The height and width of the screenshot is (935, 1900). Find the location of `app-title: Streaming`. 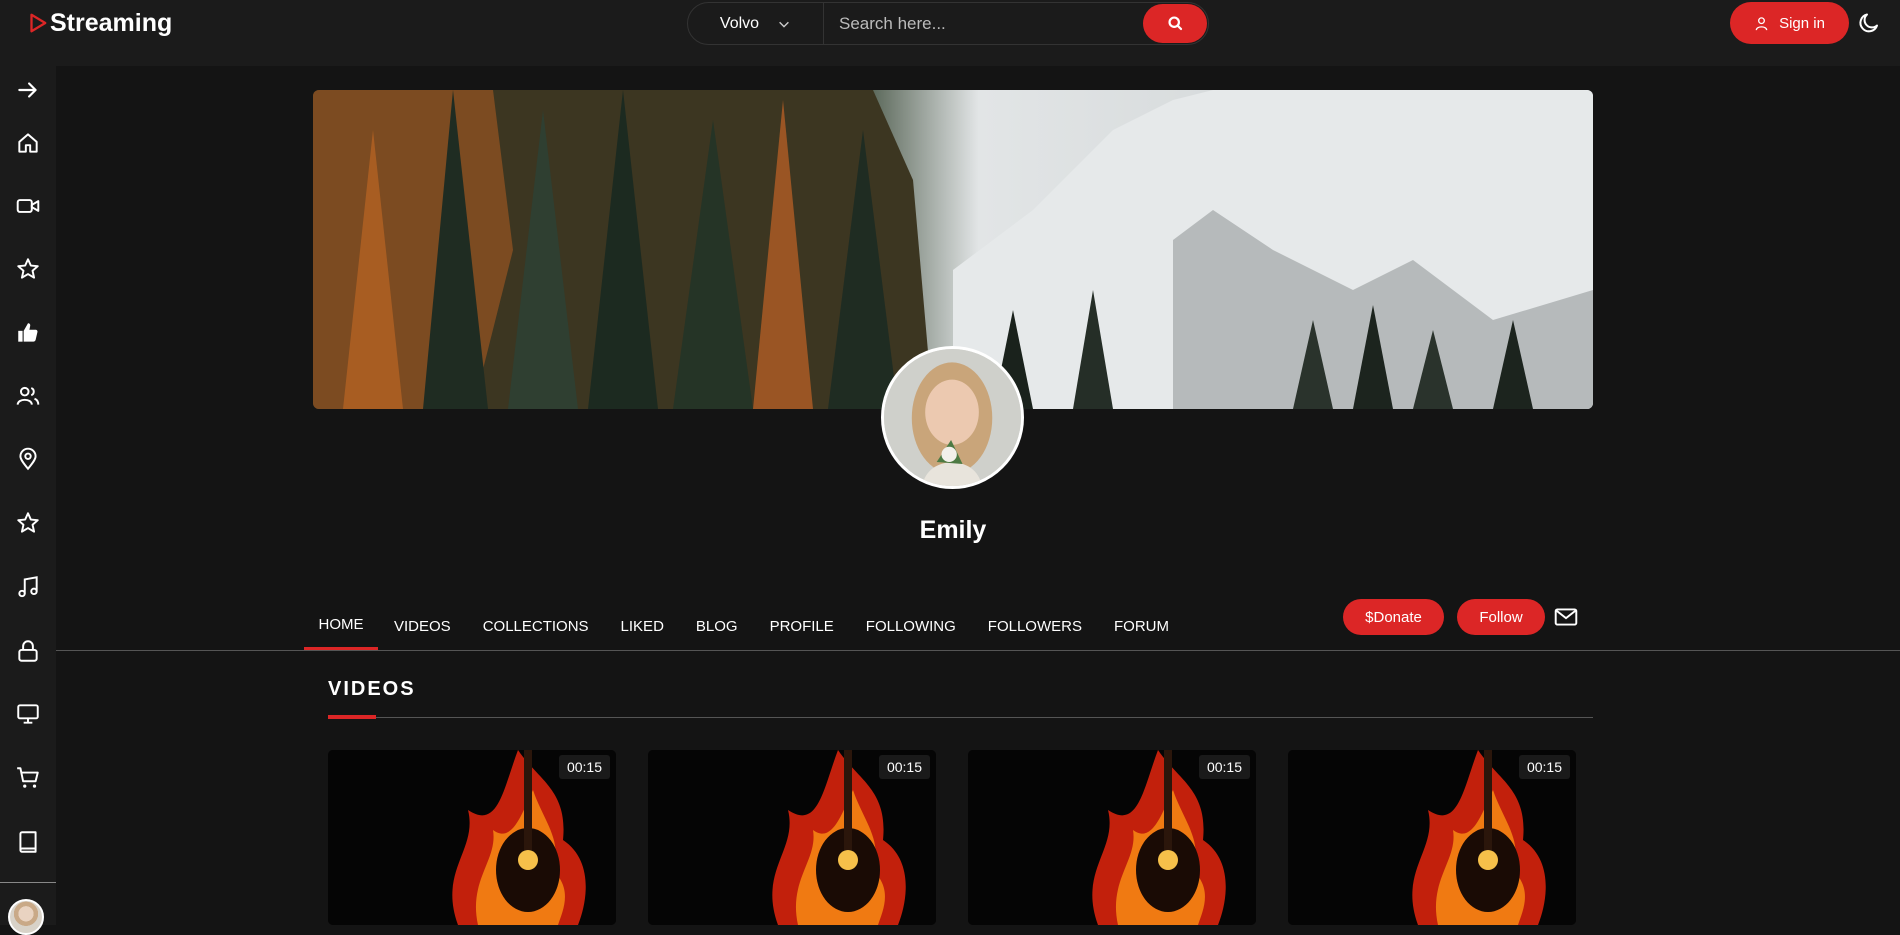

app-title: Streaming is located at coordinates (111, 22).